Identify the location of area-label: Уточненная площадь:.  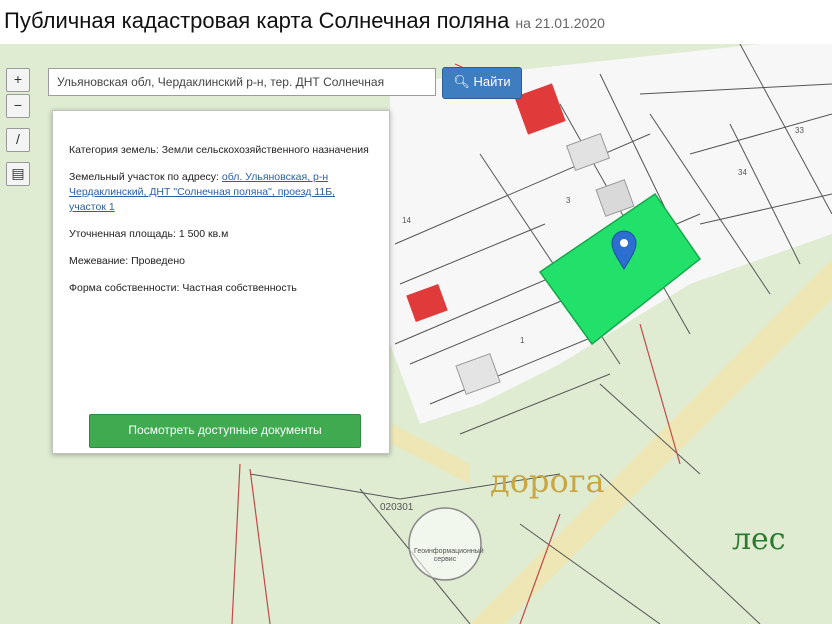
(122, 234).